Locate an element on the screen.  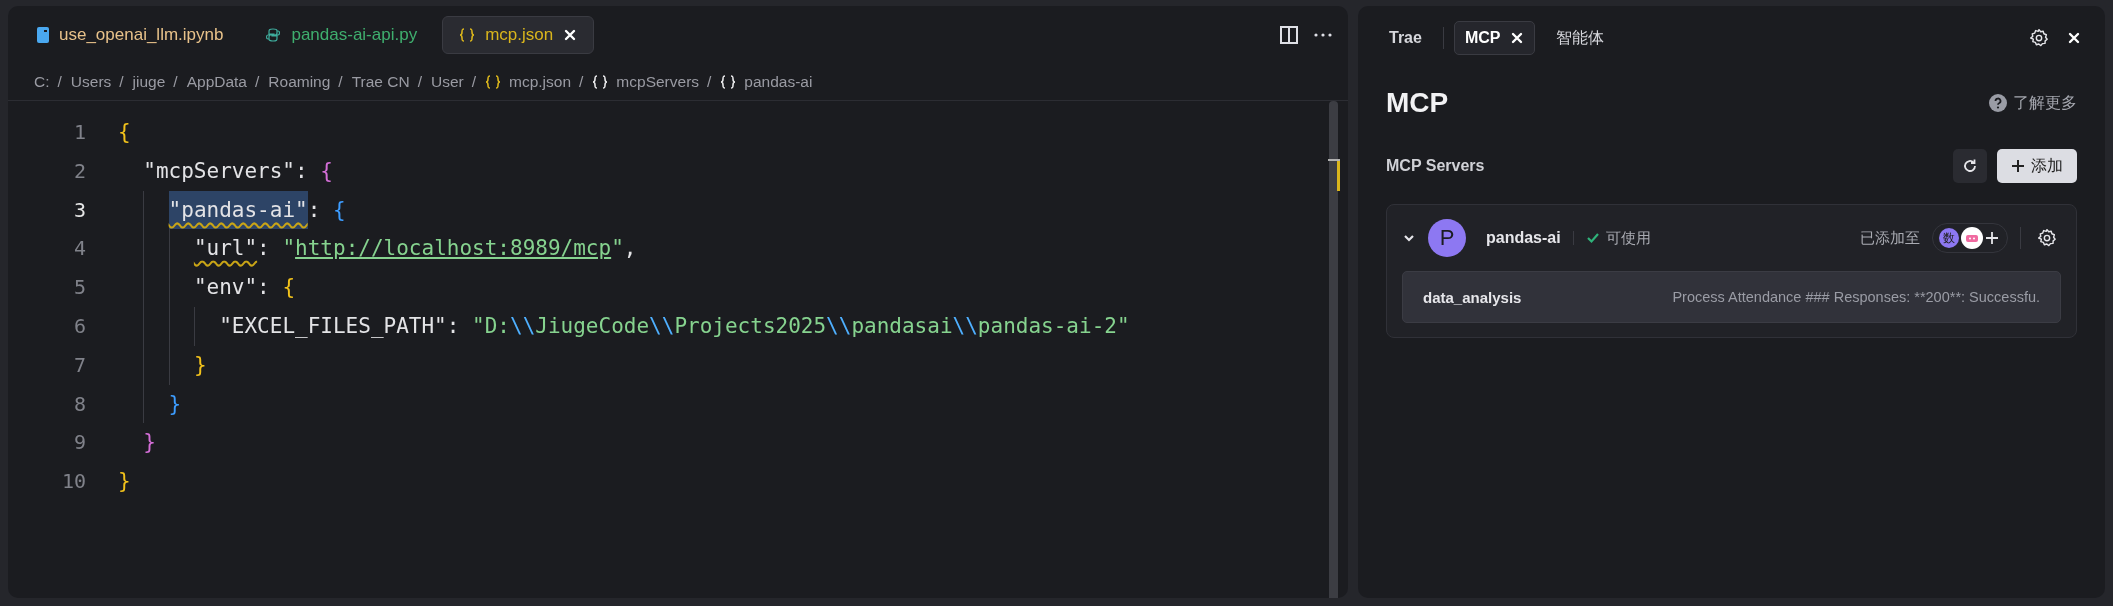
notebook-icon is located at coordinates (43, 35).